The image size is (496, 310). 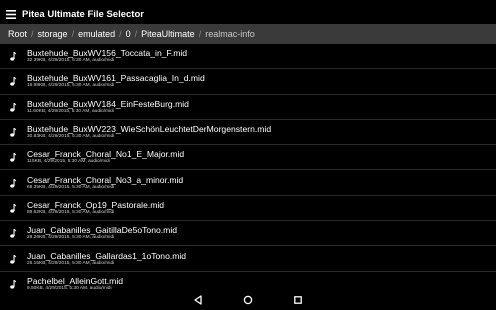 I want to click on home-circle-icon, so click(x=248, y=299).